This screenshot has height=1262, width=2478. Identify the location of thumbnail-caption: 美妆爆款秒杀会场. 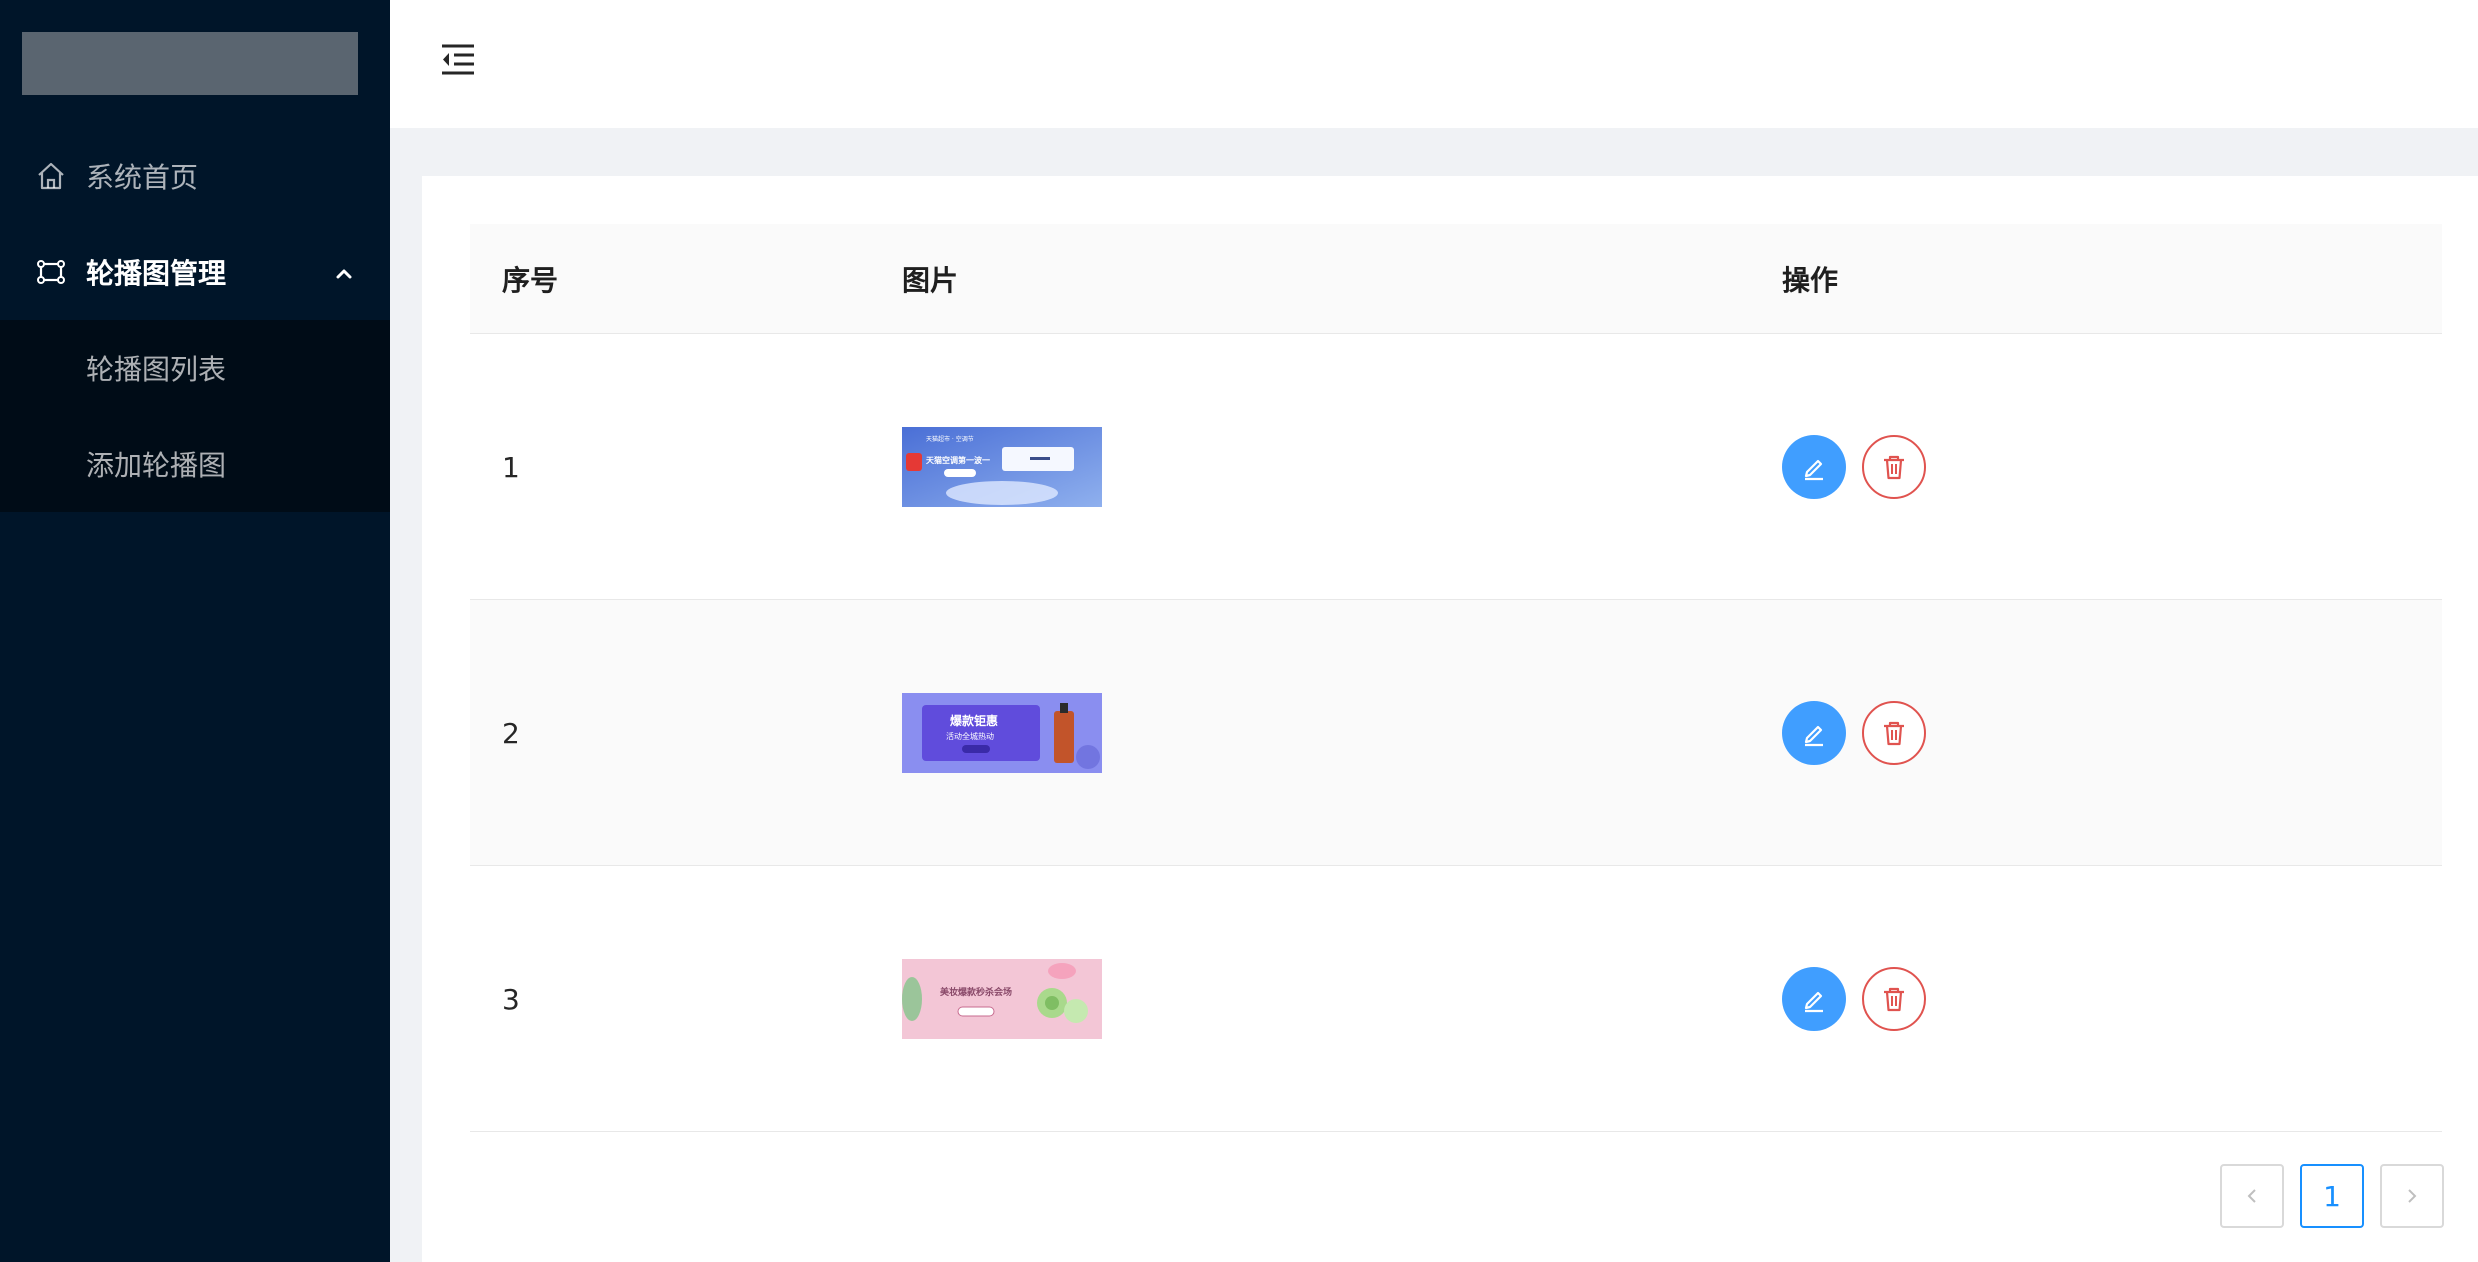
(976, 992).